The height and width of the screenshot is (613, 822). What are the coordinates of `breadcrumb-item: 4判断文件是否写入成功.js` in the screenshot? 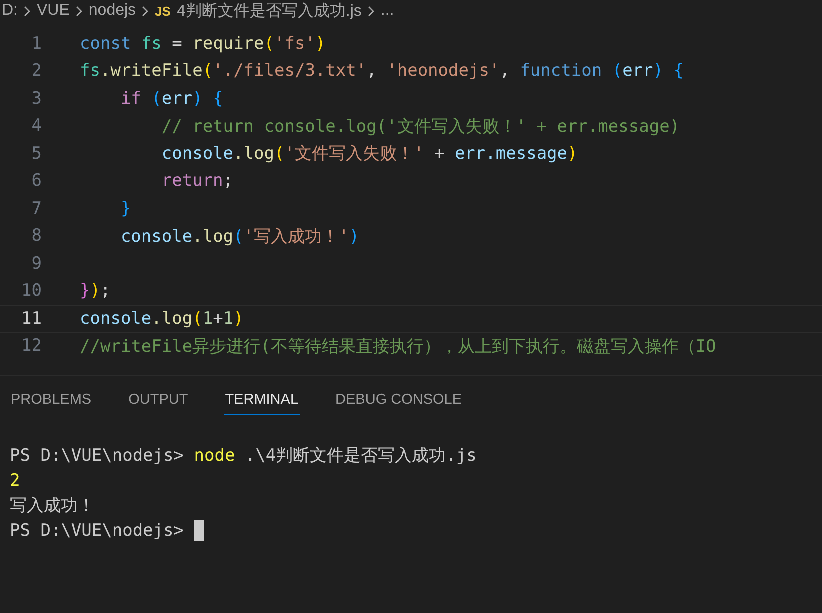 It's located at (269, 11).